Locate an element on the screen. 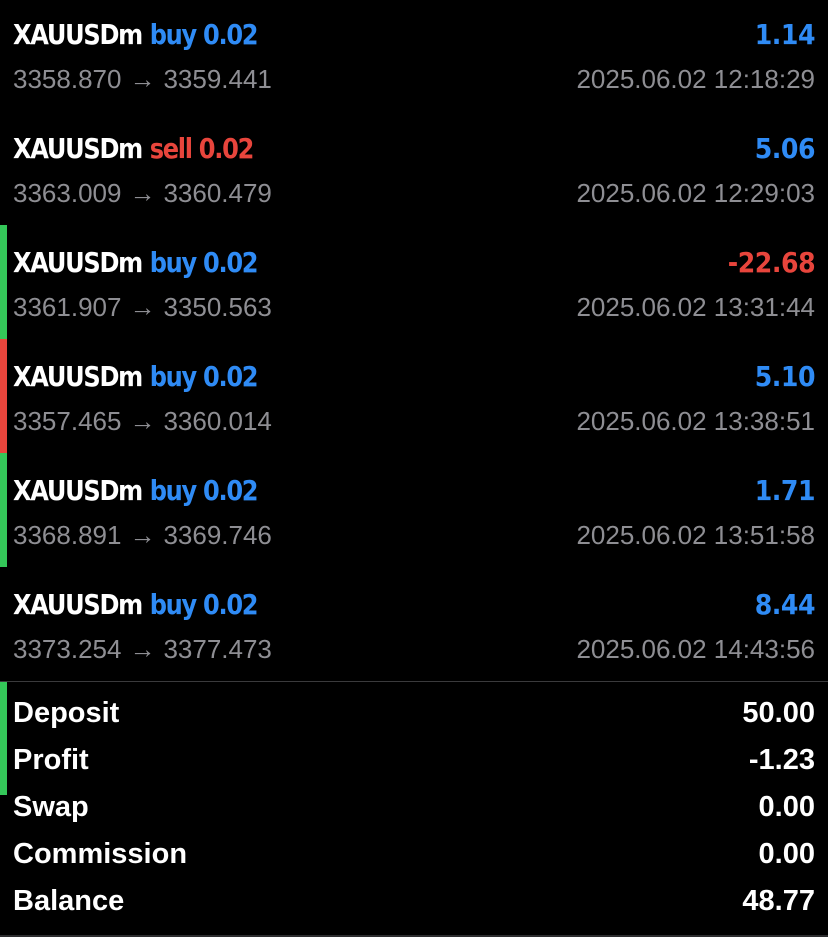 The height and width of the screenshot is (937, 828). trade-prices: 3363.009 → 3360.479 is located at coordinates (142, 193).